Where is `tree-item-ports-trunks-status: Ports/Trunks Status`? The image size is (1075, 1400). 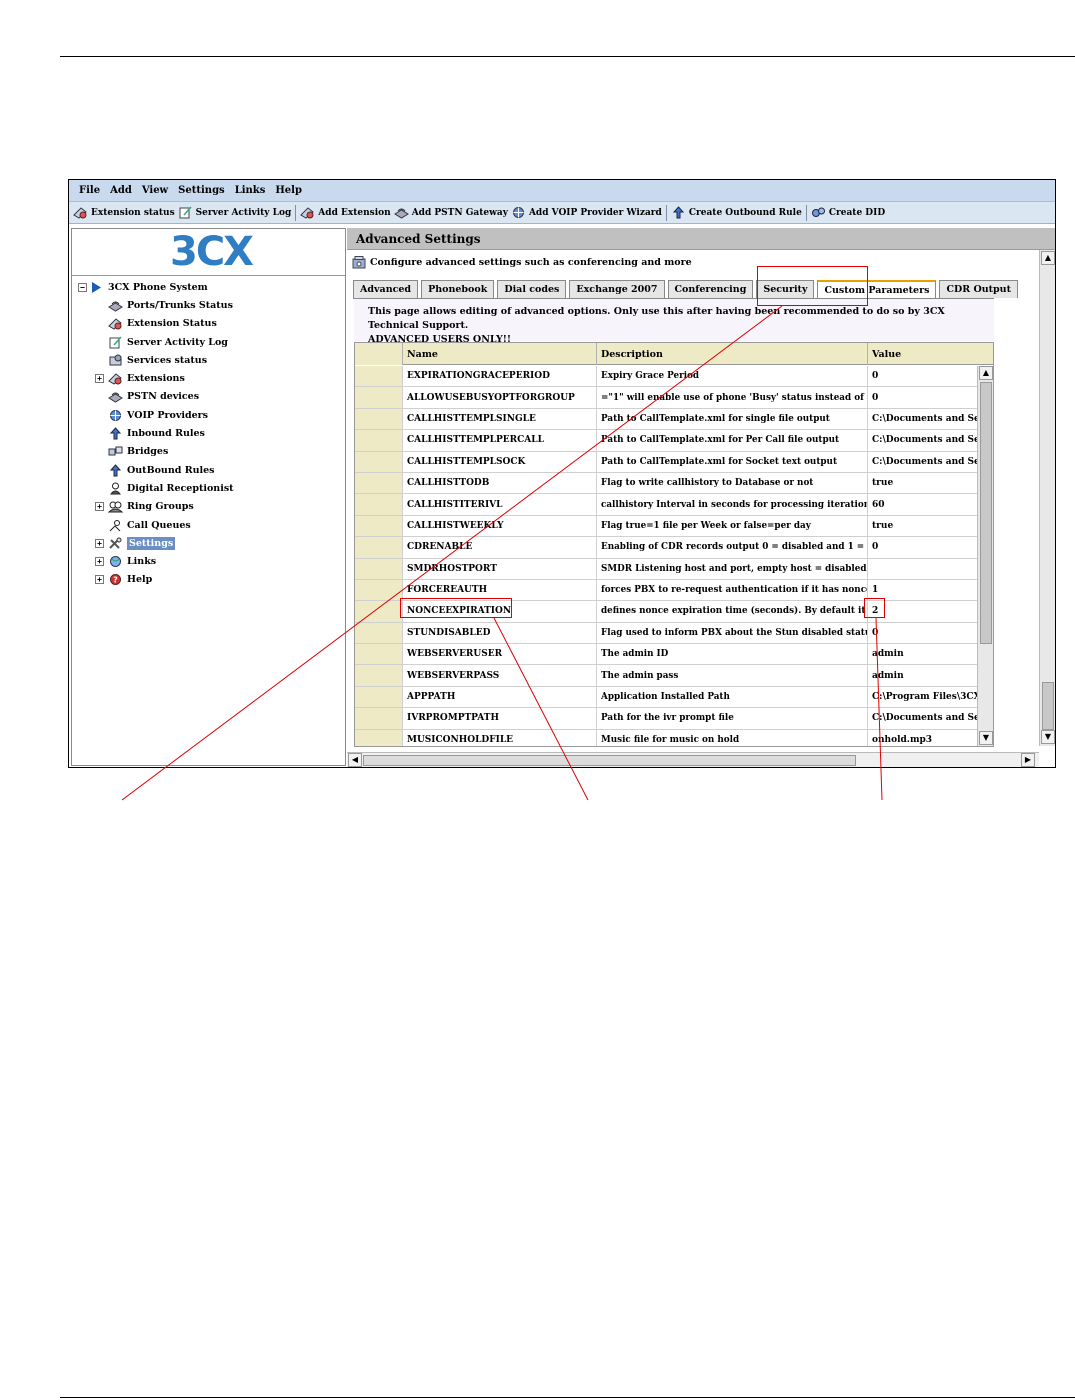 tree-item-ports-trunks-status: Ports/Trunks Status is located at coordinates (208, 305).